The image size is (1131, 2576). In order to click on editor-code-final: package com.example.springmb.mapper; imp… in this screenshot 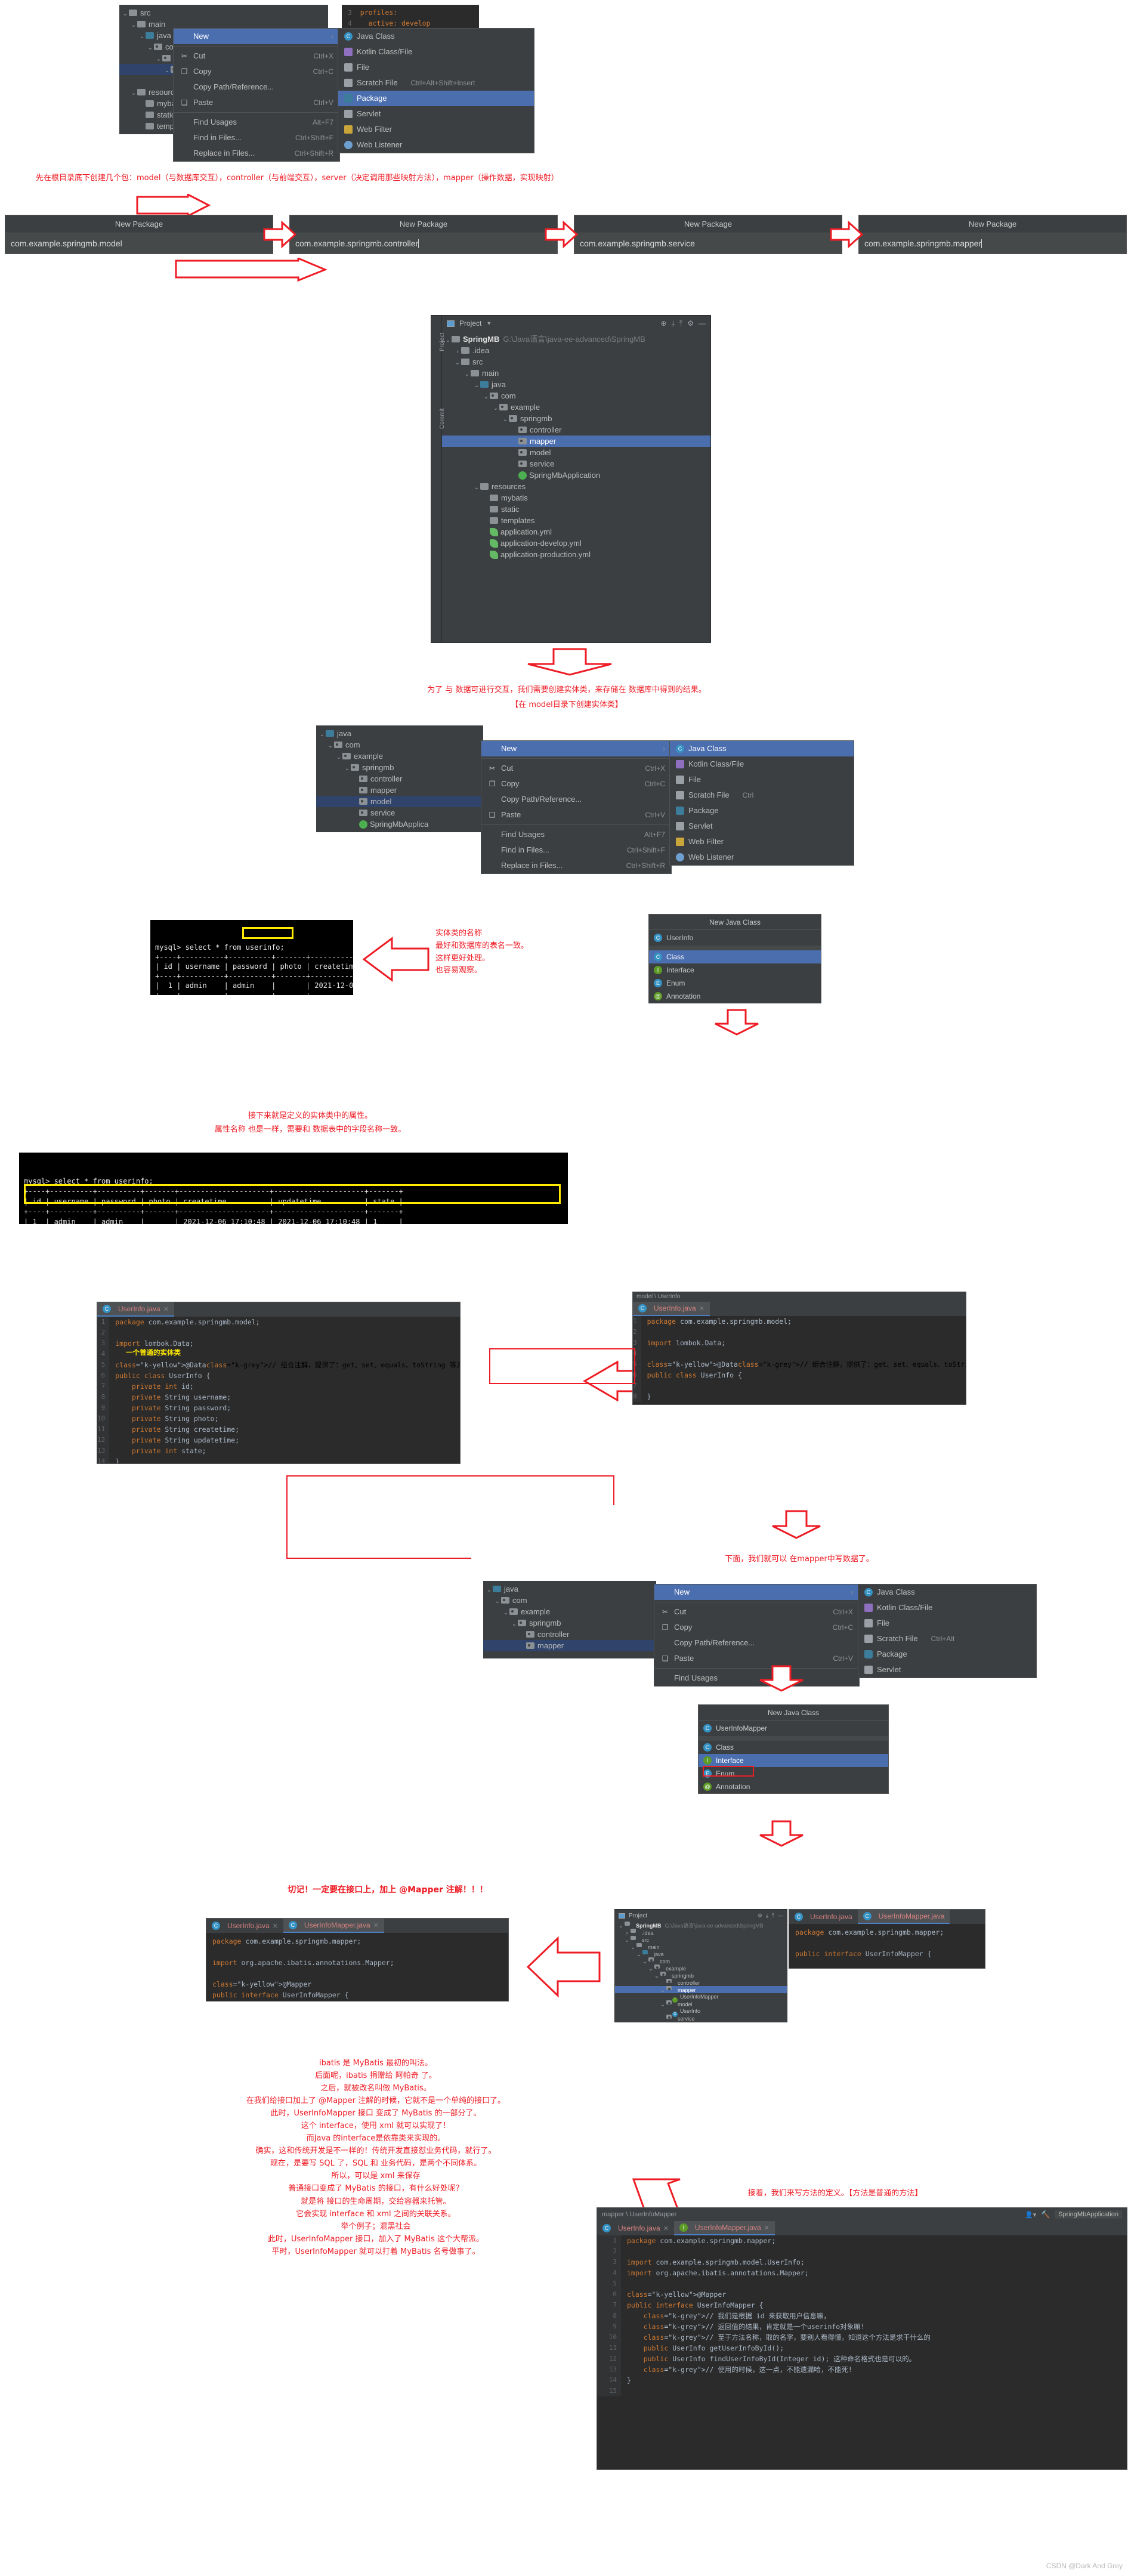, I will do `click(776, 2315)`.